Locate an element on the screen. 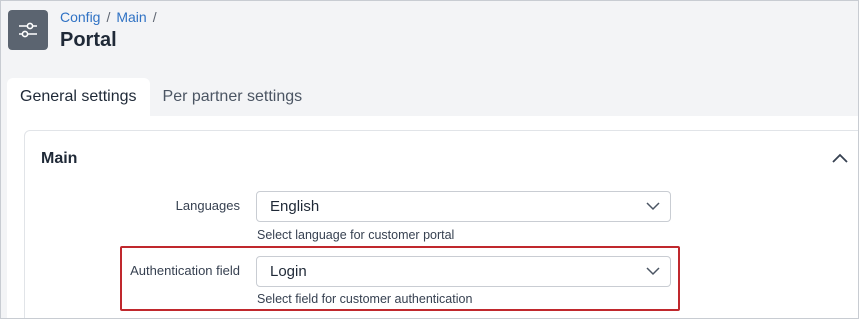 The image size is (859, 319). chevron-up-icon is located at coordinates (840, 158).